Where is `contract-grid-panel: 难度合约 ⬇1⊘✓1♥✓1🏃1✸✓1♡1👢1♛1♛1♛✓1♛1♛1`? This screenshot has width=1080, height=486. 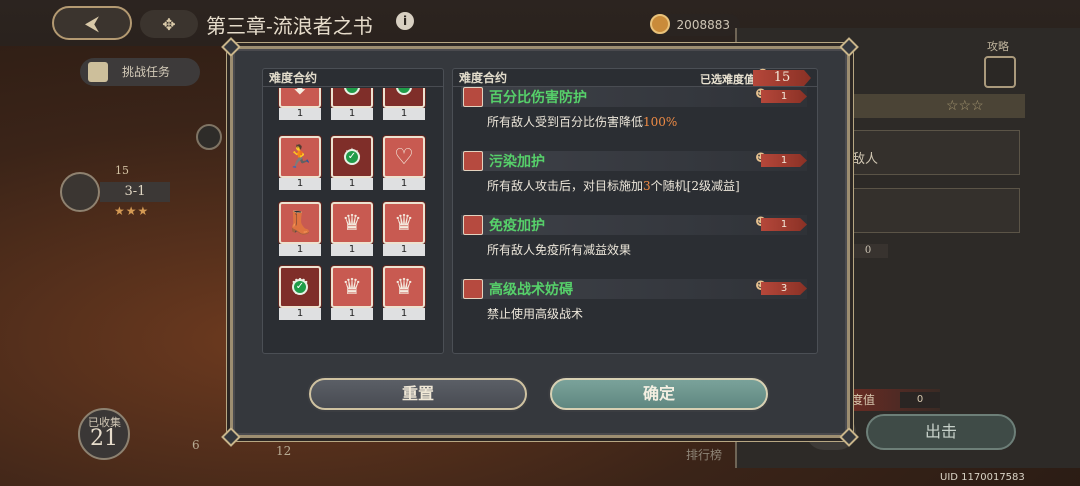 contract-grid-panel: 难度合约 ⬇1⊘✓1♥✓1🏃1✸✓1♡1👢1♛1♛1♛✓1♛1♛1 is located at coordinates (353, 211).